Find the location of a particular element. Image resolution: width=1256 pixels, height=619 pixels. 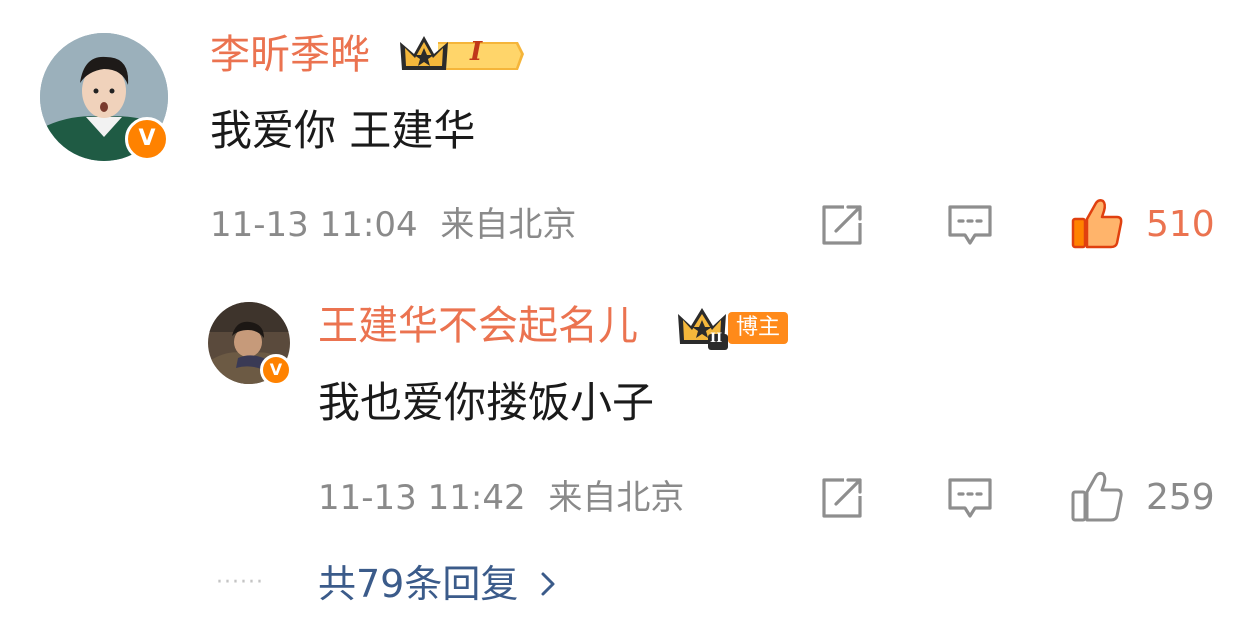

more-replies-link: 共79条回复 is located at coordinates (439, 584).